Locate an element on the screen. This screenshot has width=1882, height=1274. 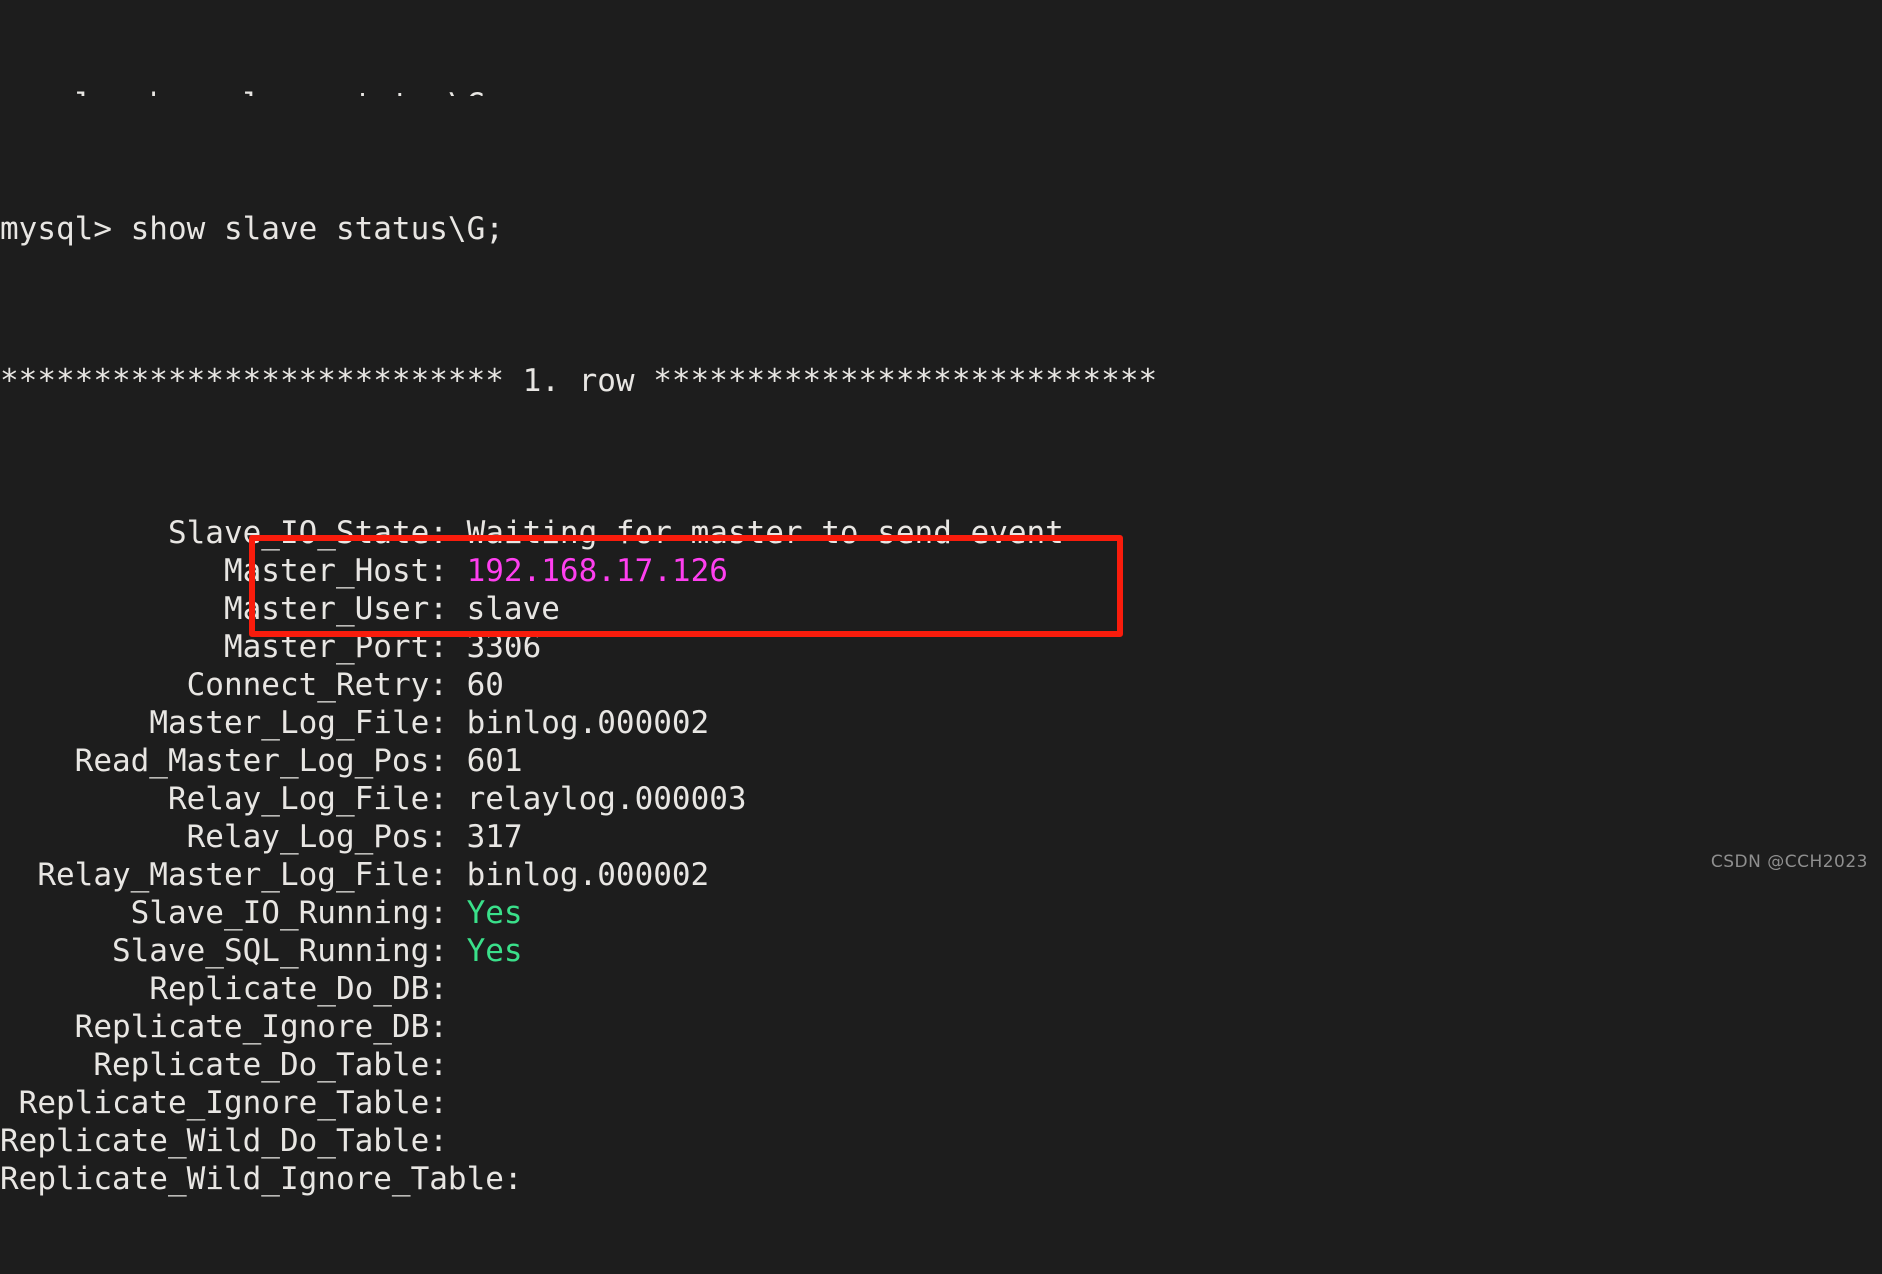
status-row-label: Master_Log_File: is located at coordinates (308, 723).